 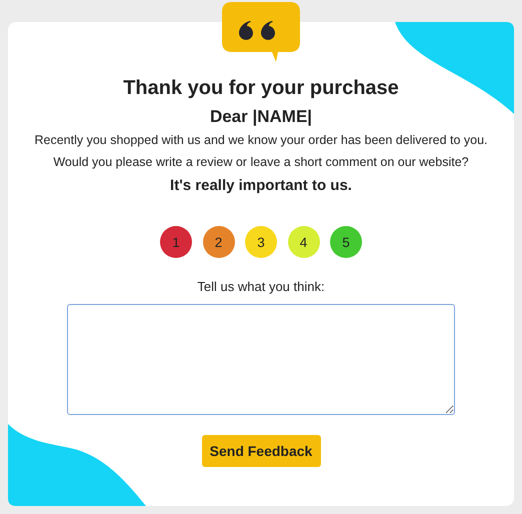 What do you see at coordinates (304, 242) in the screenshot?
I see `rating-button: 4` at bounding box center [304, 242].